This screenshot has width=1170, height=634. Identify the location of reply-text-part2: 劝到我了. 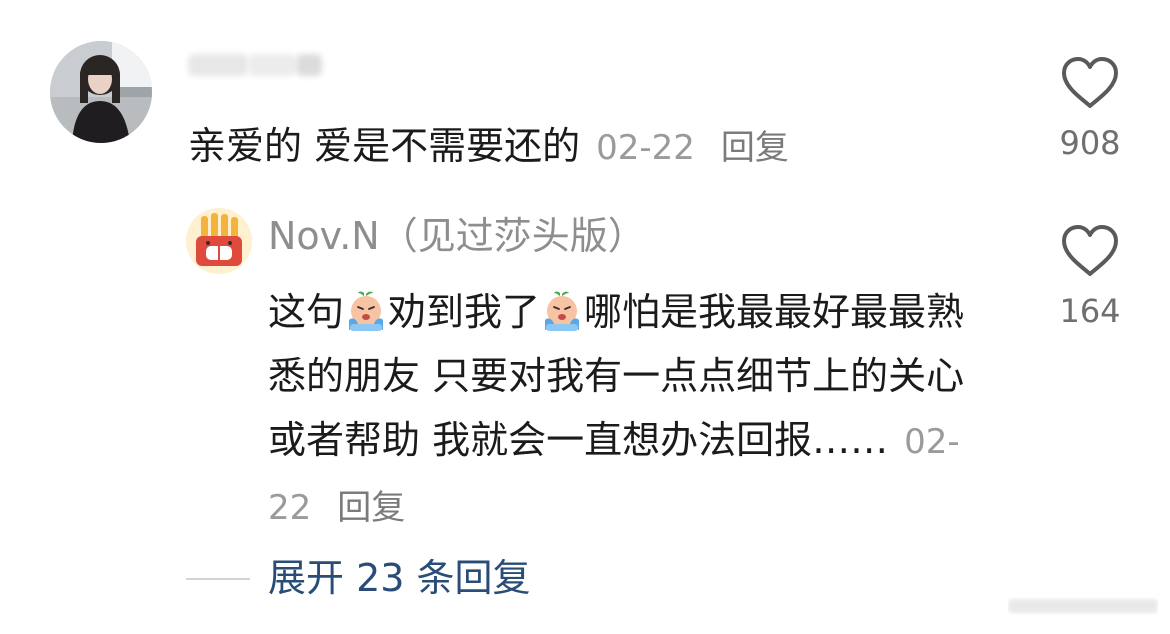
(464, 312).